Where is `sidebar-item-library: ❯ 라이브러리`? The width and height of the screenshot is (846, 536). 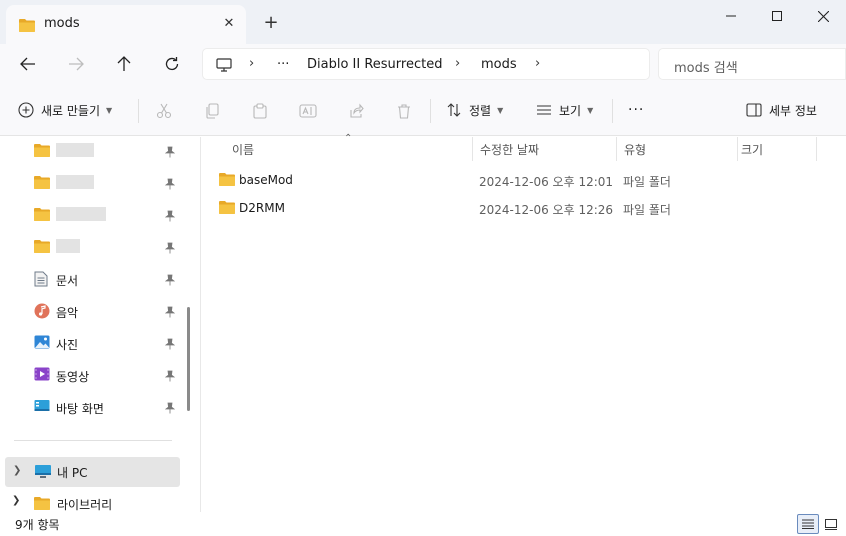
sidebar-item-library: ❯ 라이브러리 is located at coordinates (92, 500).